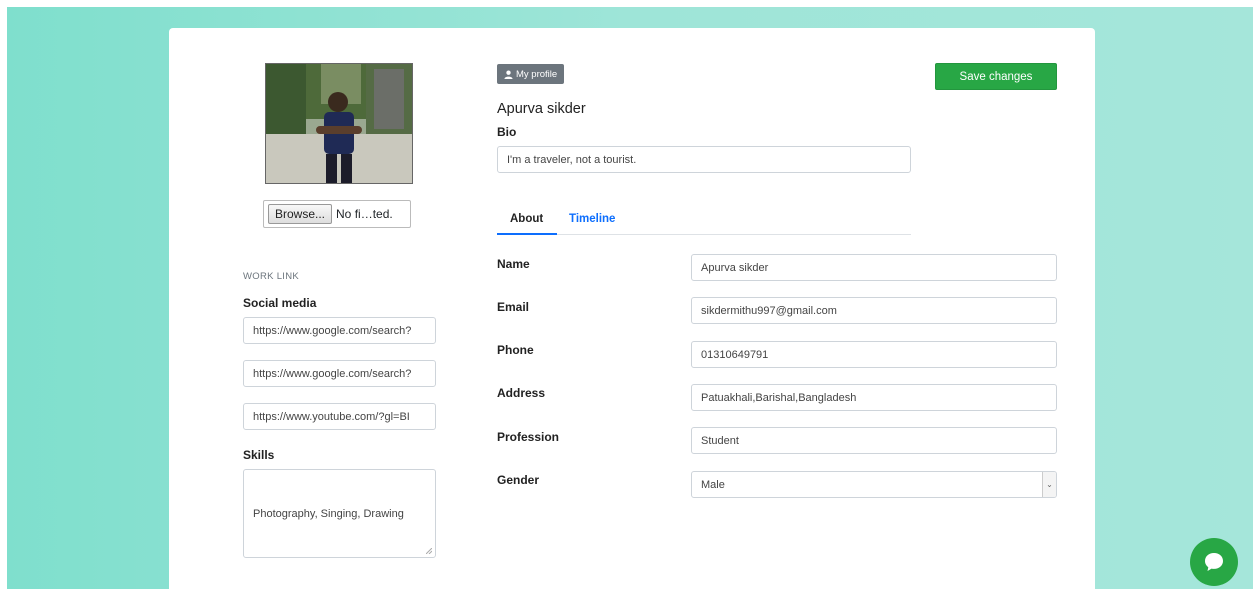  Describe the element at coordinates (713, 484) in the screenshot. I see `gender-selected-value: Male` at that location.